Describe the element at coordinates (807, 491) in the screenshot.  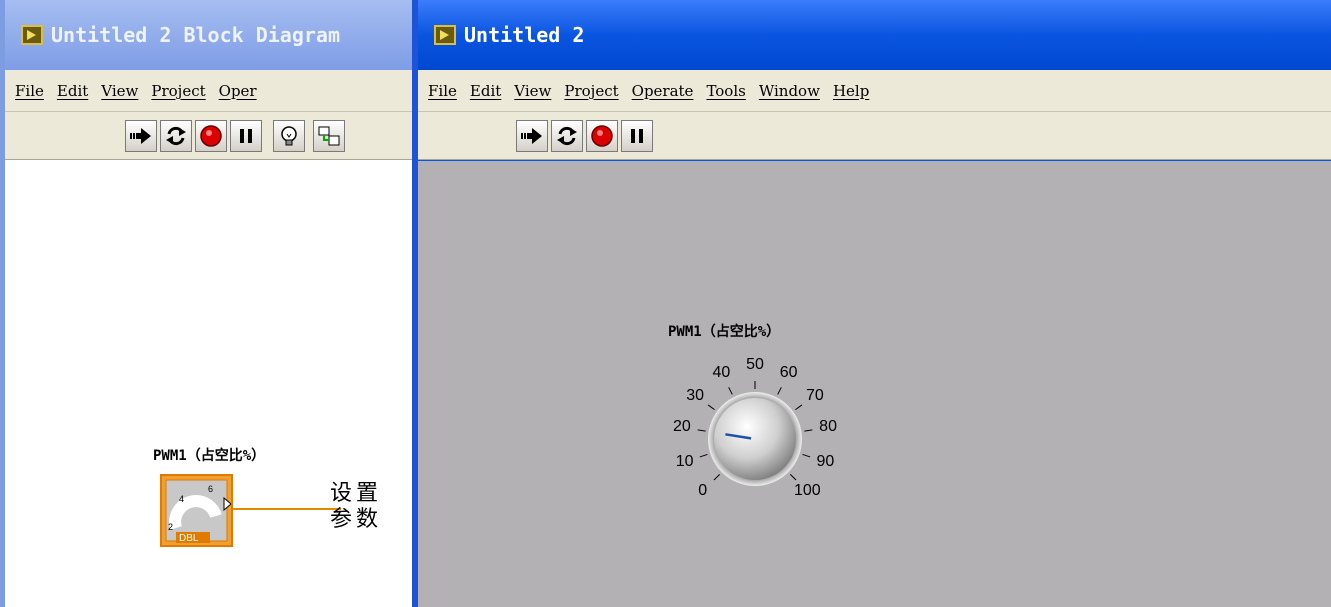
I see `knob-scale-label: 100` at that location.